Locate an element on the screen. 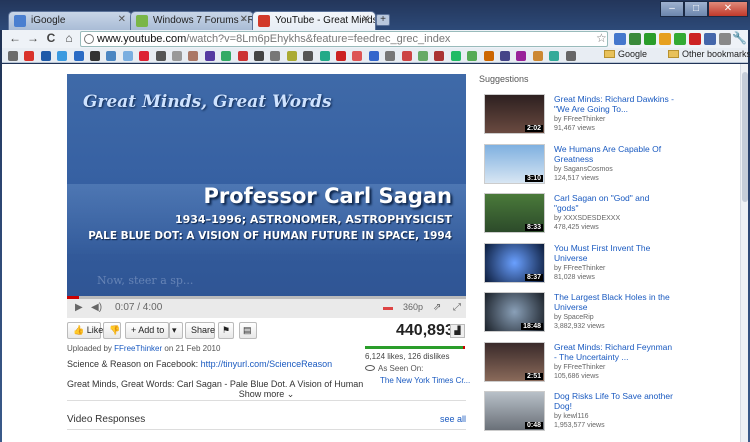 Image resolution: width=750 pixels, height=442 pixels. add-to-dropdown: ▾ is located at coordinates (176, 330).